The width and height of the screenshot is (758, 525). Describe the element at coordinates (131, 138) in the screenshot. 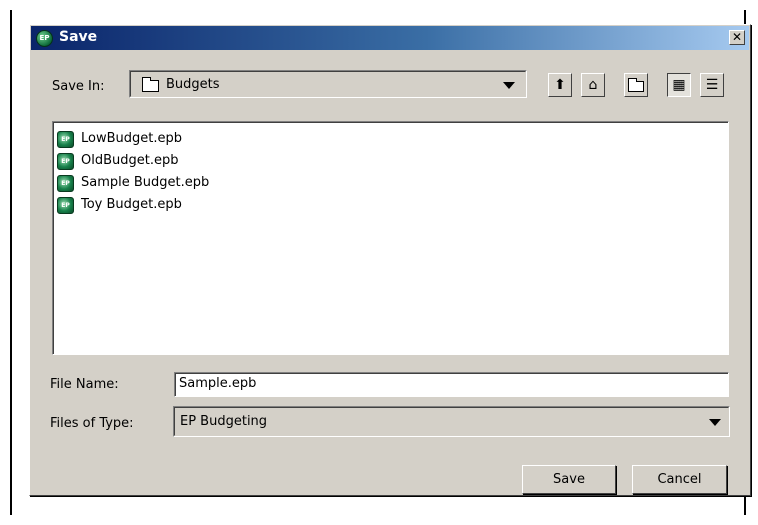

I see `file-name: LowBudget.epb` at that location.